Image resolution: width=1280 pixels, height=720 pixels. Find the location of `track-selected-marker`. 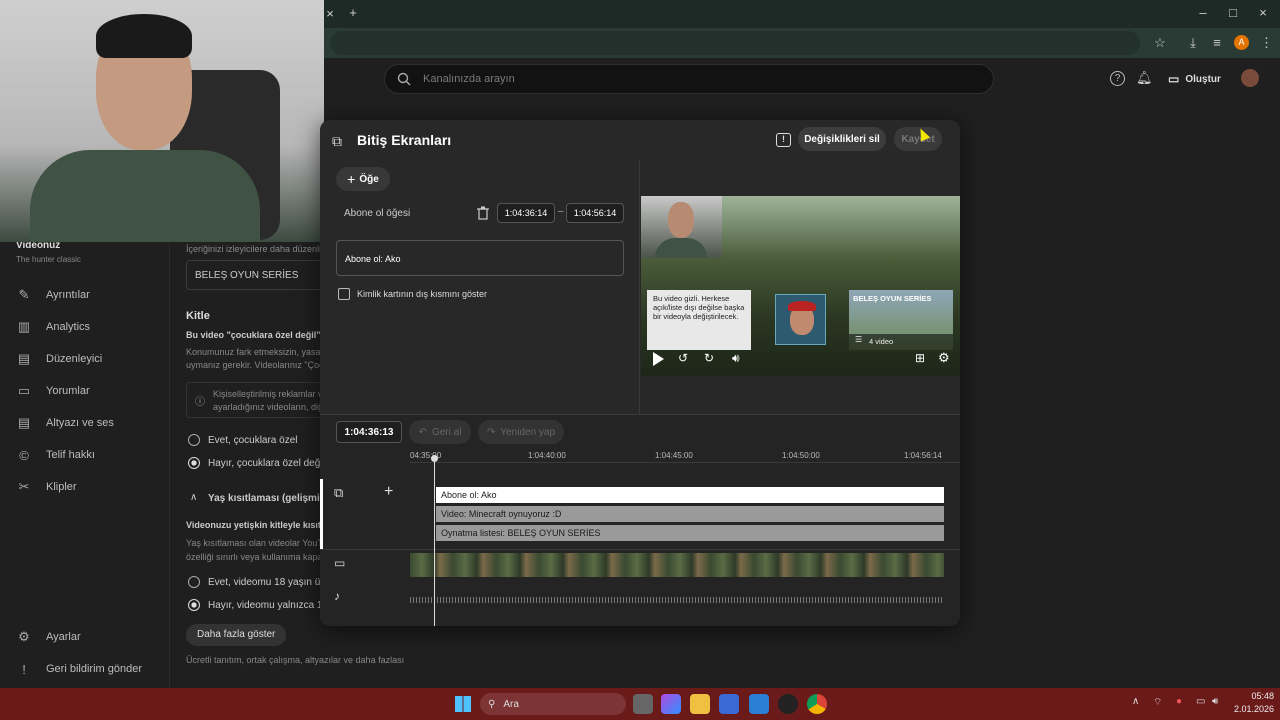

track-selected-marker is located at coordinates (321, 514).